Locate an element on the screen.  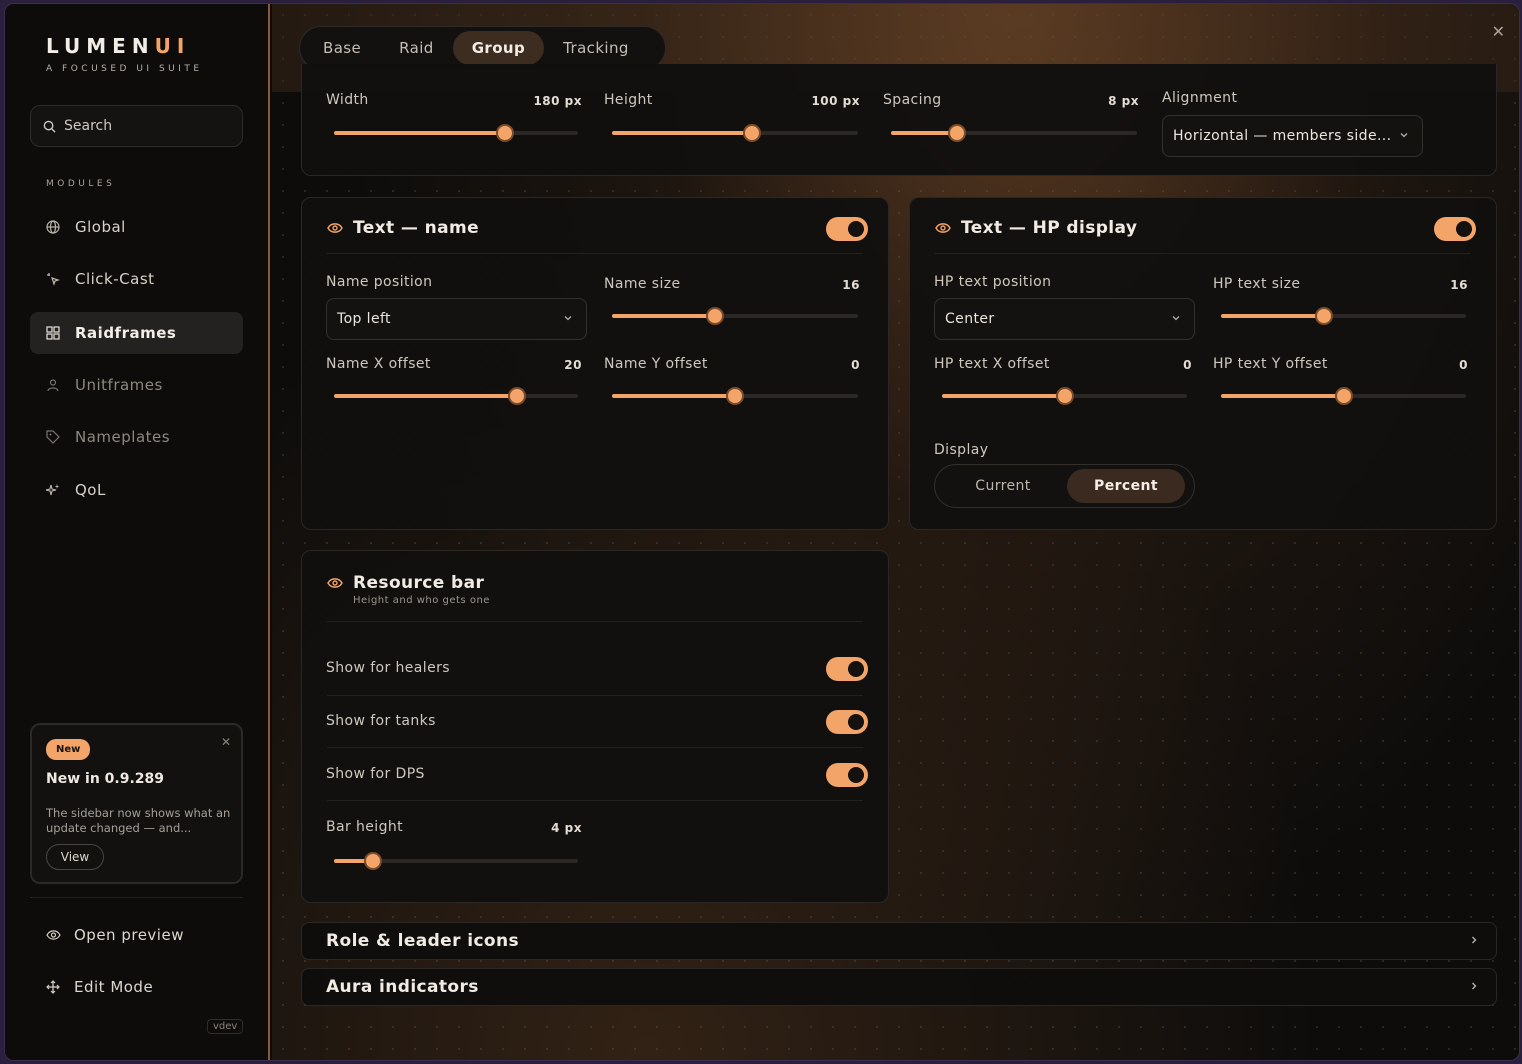
card-subtitle: Height and who gets one is located at coordinates (421, 600).